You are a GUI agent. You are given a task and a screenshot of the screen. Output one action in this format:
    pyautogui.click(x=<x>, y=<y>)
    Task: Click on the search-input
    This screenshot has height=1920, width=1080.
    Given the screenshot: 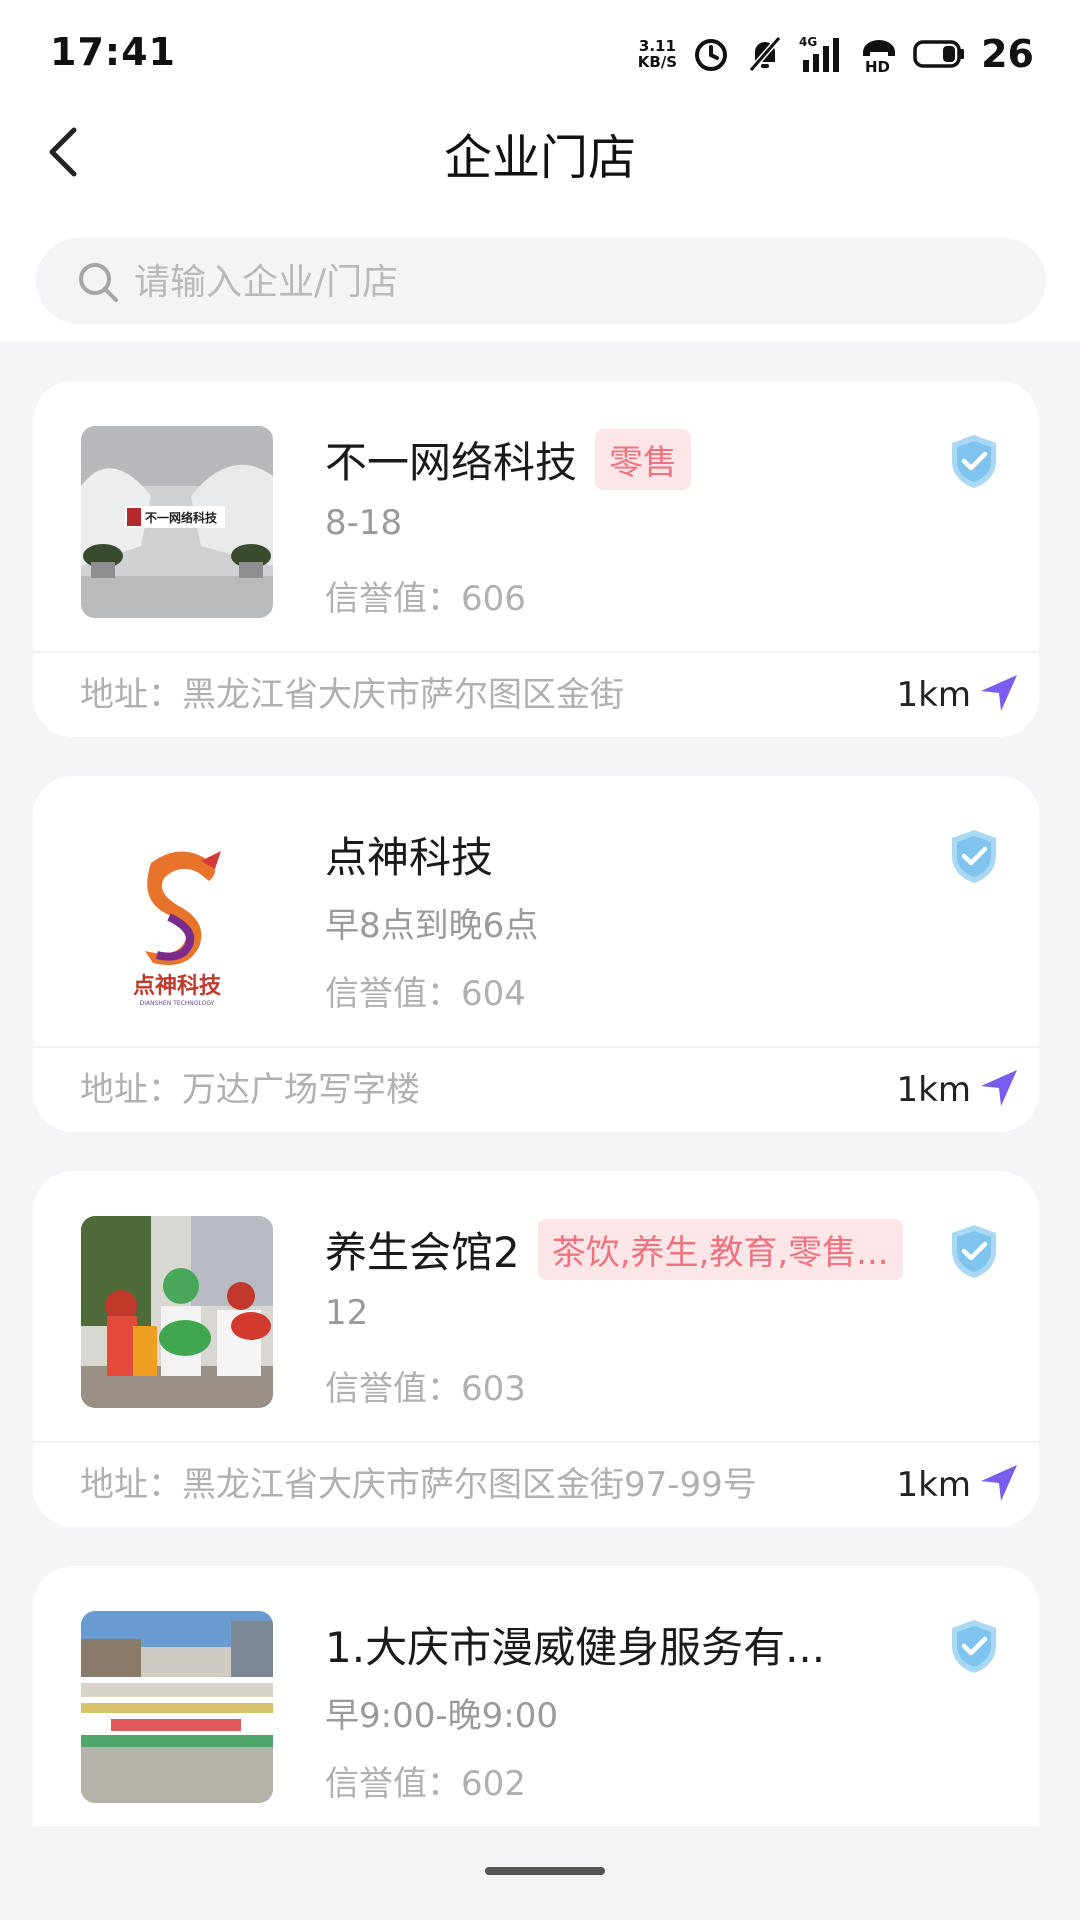 What is the action you would take?
    pyautogui.click(x=564, y=282)
    